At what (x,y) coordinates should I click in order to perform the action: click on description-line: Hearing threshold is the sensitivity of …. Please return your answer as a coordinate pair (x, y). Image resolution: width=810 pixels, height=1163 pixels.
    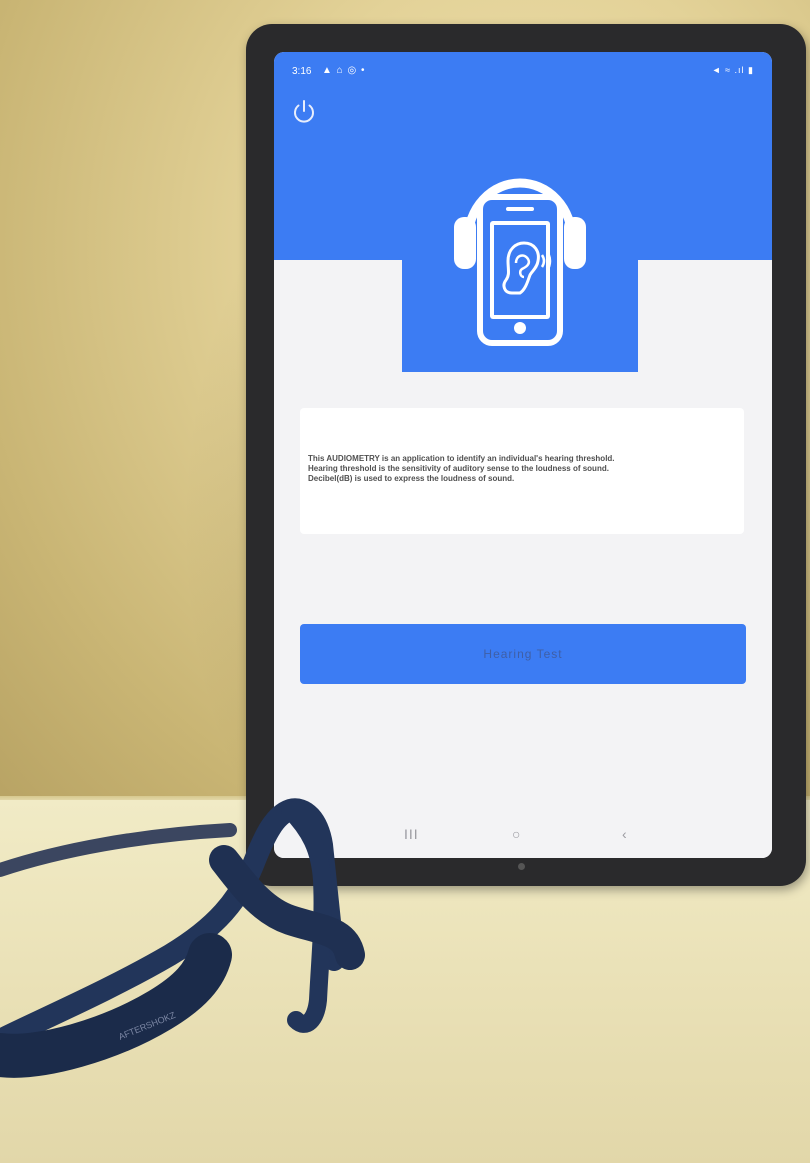
    Looking at the image, I should click on (458, 468).